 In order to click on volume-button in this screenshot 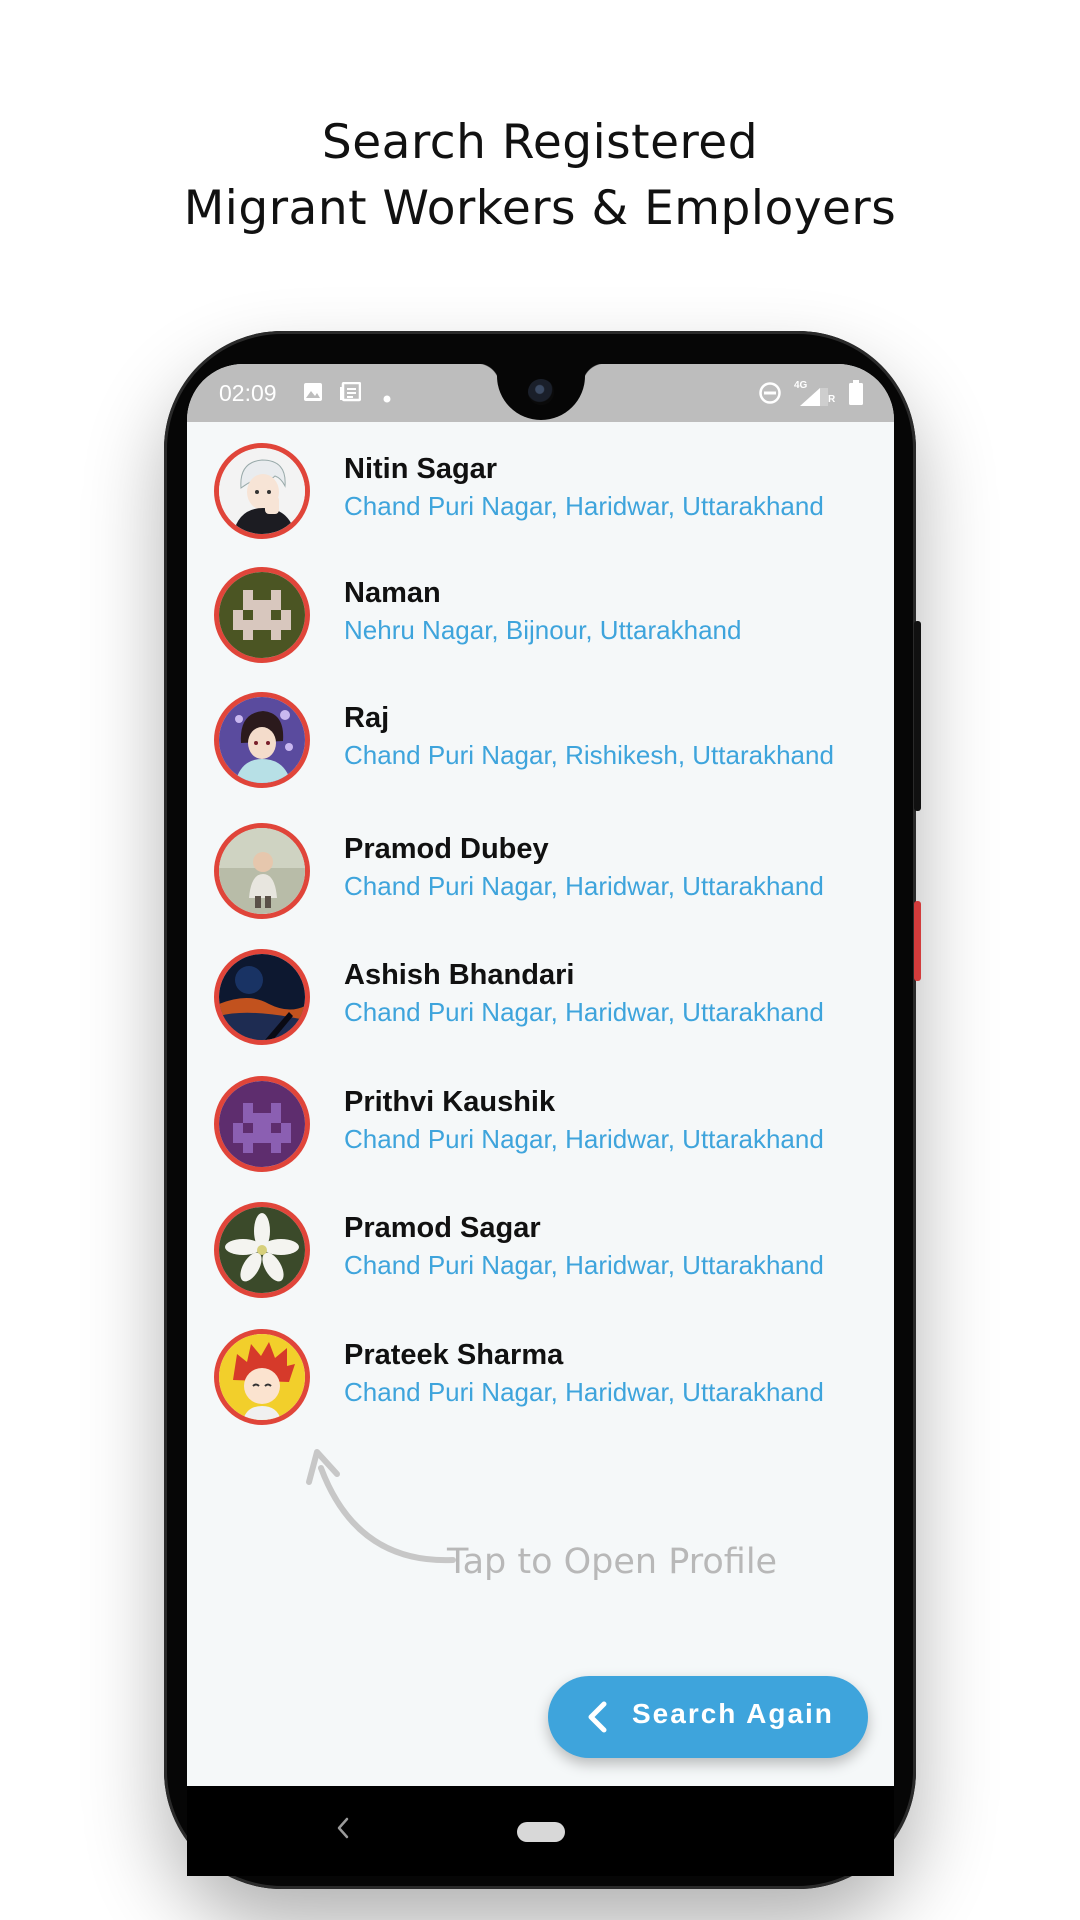, I will do `click(917, 941)`.